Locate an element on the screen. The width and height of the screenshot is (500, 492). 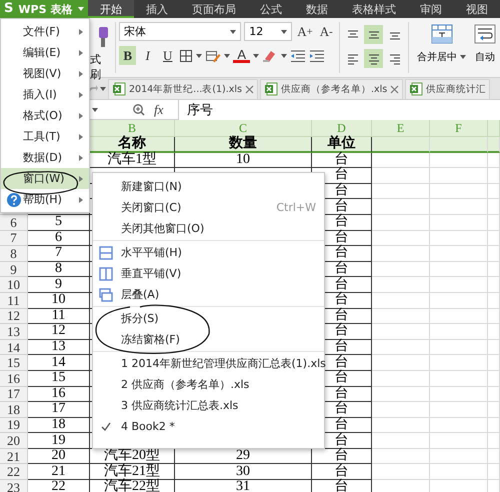
menu-item: 数据(D) is located at coordinates (45, 157).